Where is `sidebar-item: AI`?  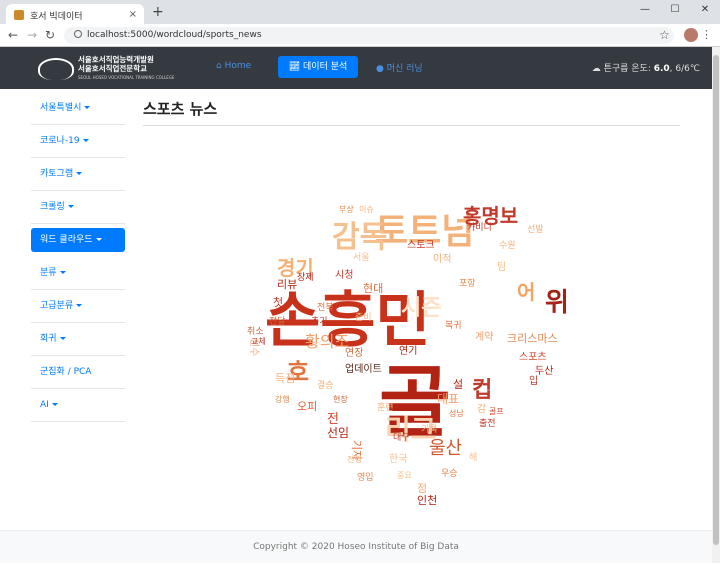
sidebar-item: AI is located at coordinates (78, 405).